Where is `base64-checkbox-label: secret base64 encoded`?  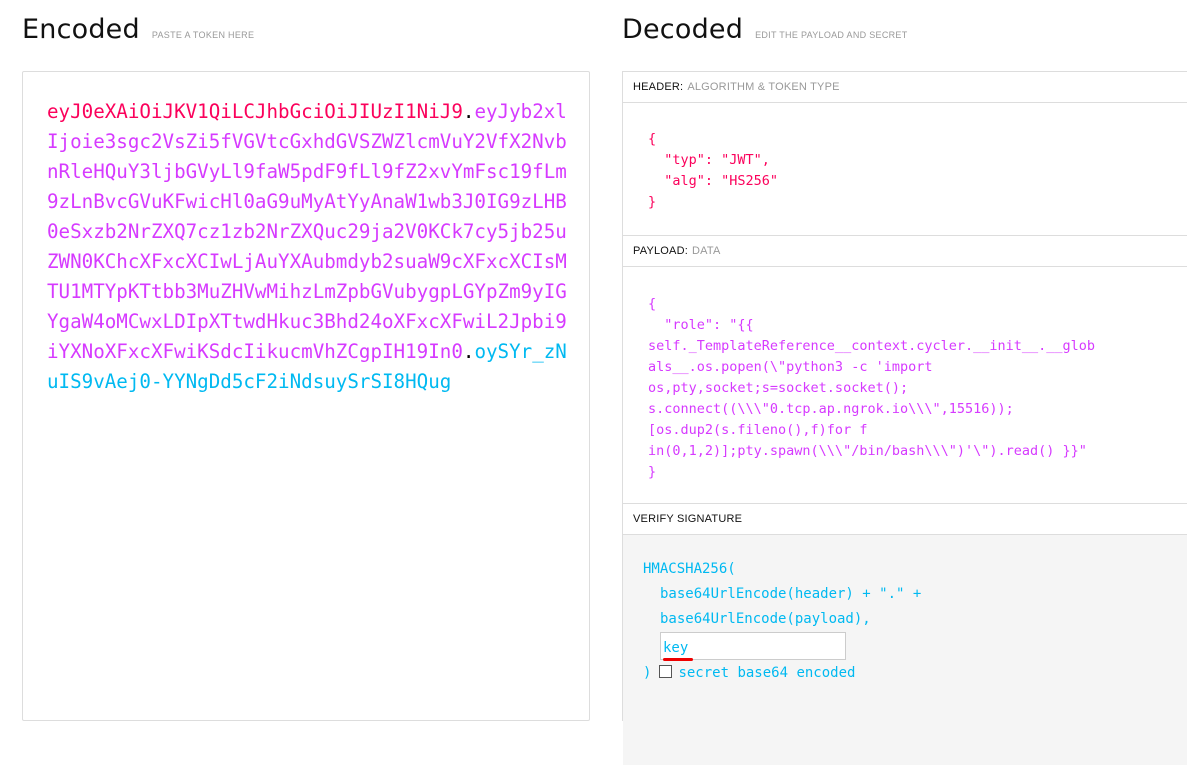 base64-checkbox-label: secret base64 encoded is located at coordinates (766, 673).